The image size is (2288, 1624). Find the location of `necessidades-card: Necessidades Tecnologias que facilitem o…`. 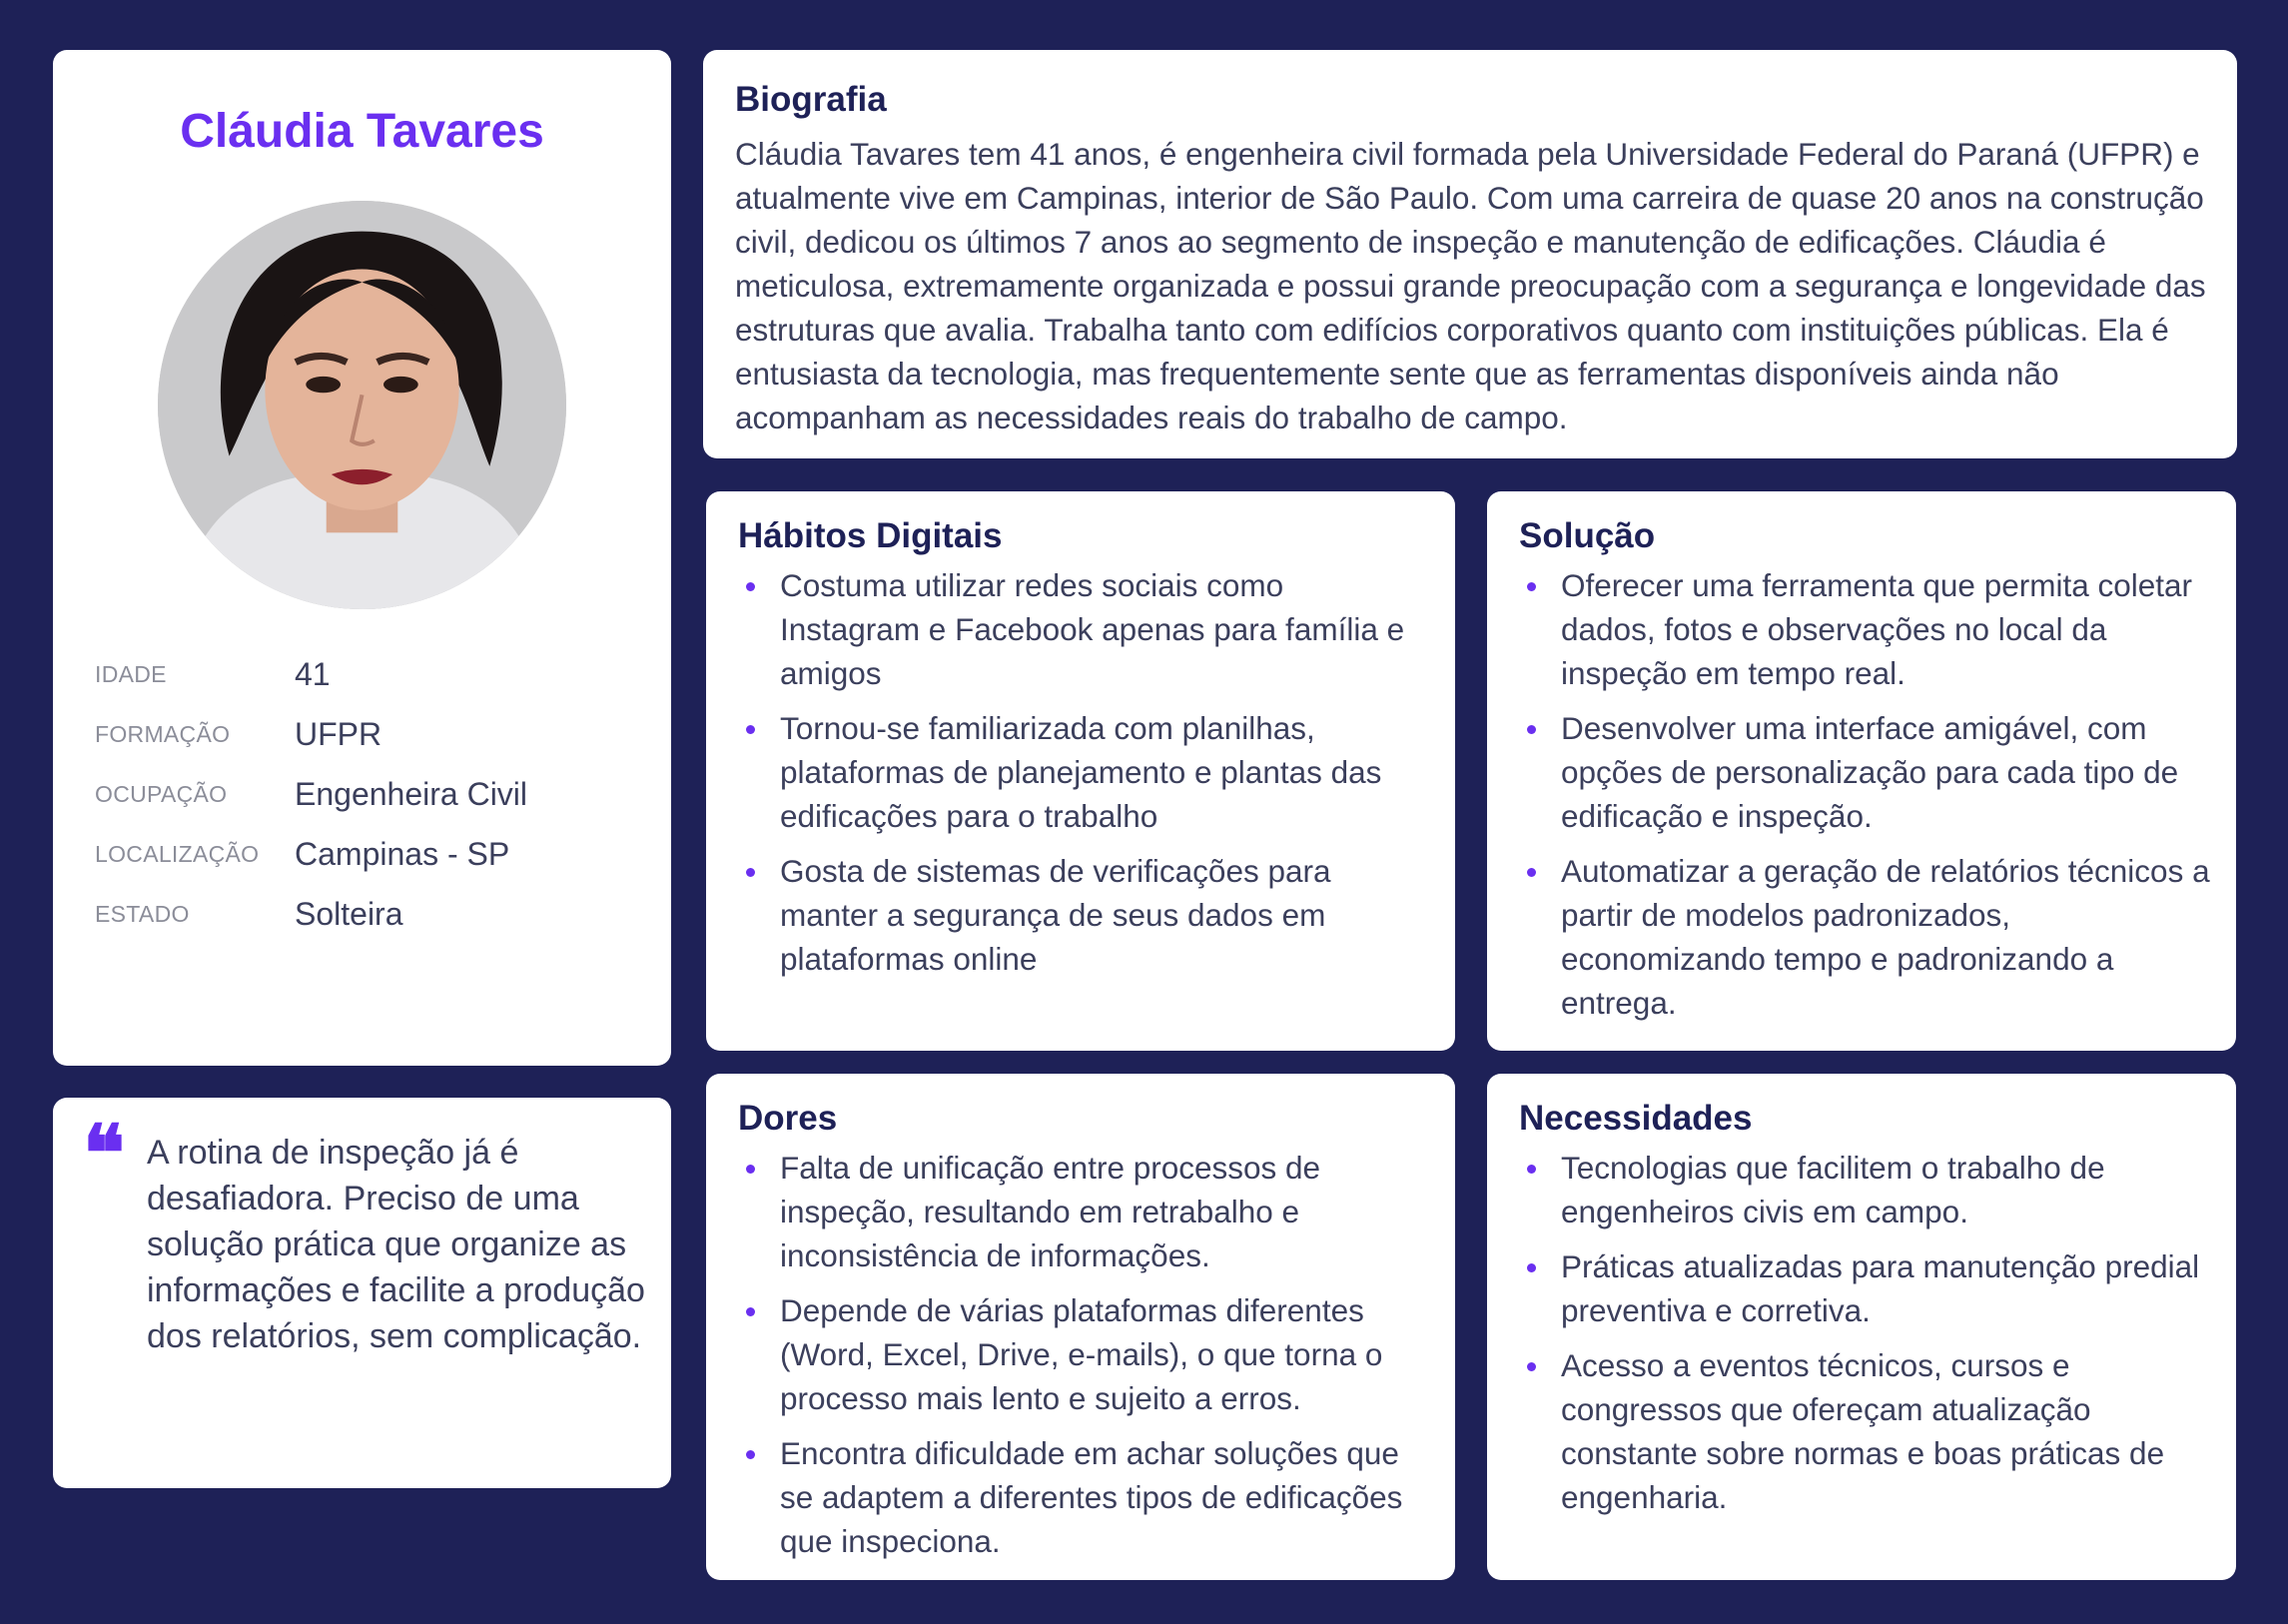

necessidades-card: Necessidades Tecnologias que facilitem o… is located at coordinates (1861, 1327).